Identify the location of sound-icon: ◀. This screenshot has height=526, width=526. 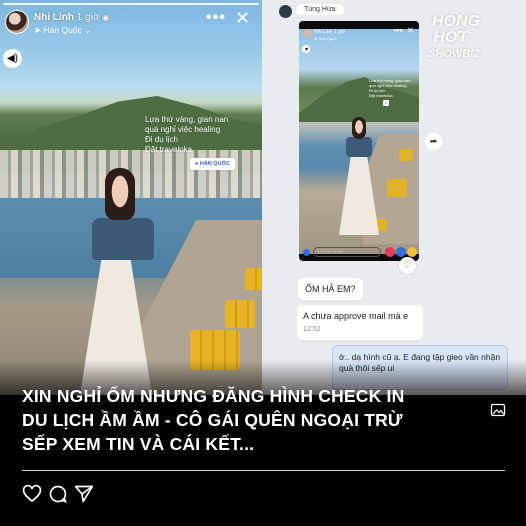
(306, 49).